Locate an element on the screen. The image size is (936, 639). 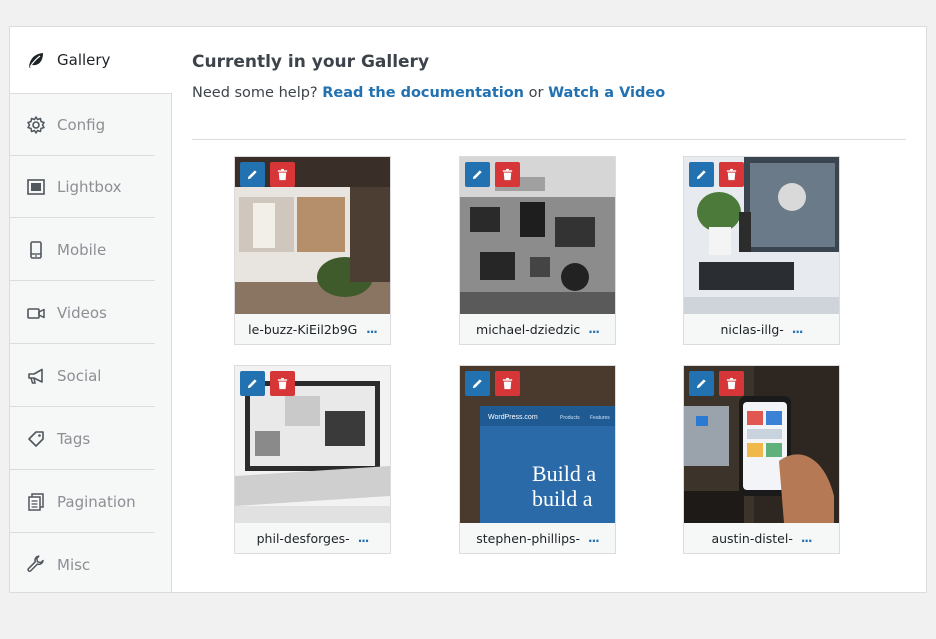
tab-social: Social is located at coordinates (82, 376).